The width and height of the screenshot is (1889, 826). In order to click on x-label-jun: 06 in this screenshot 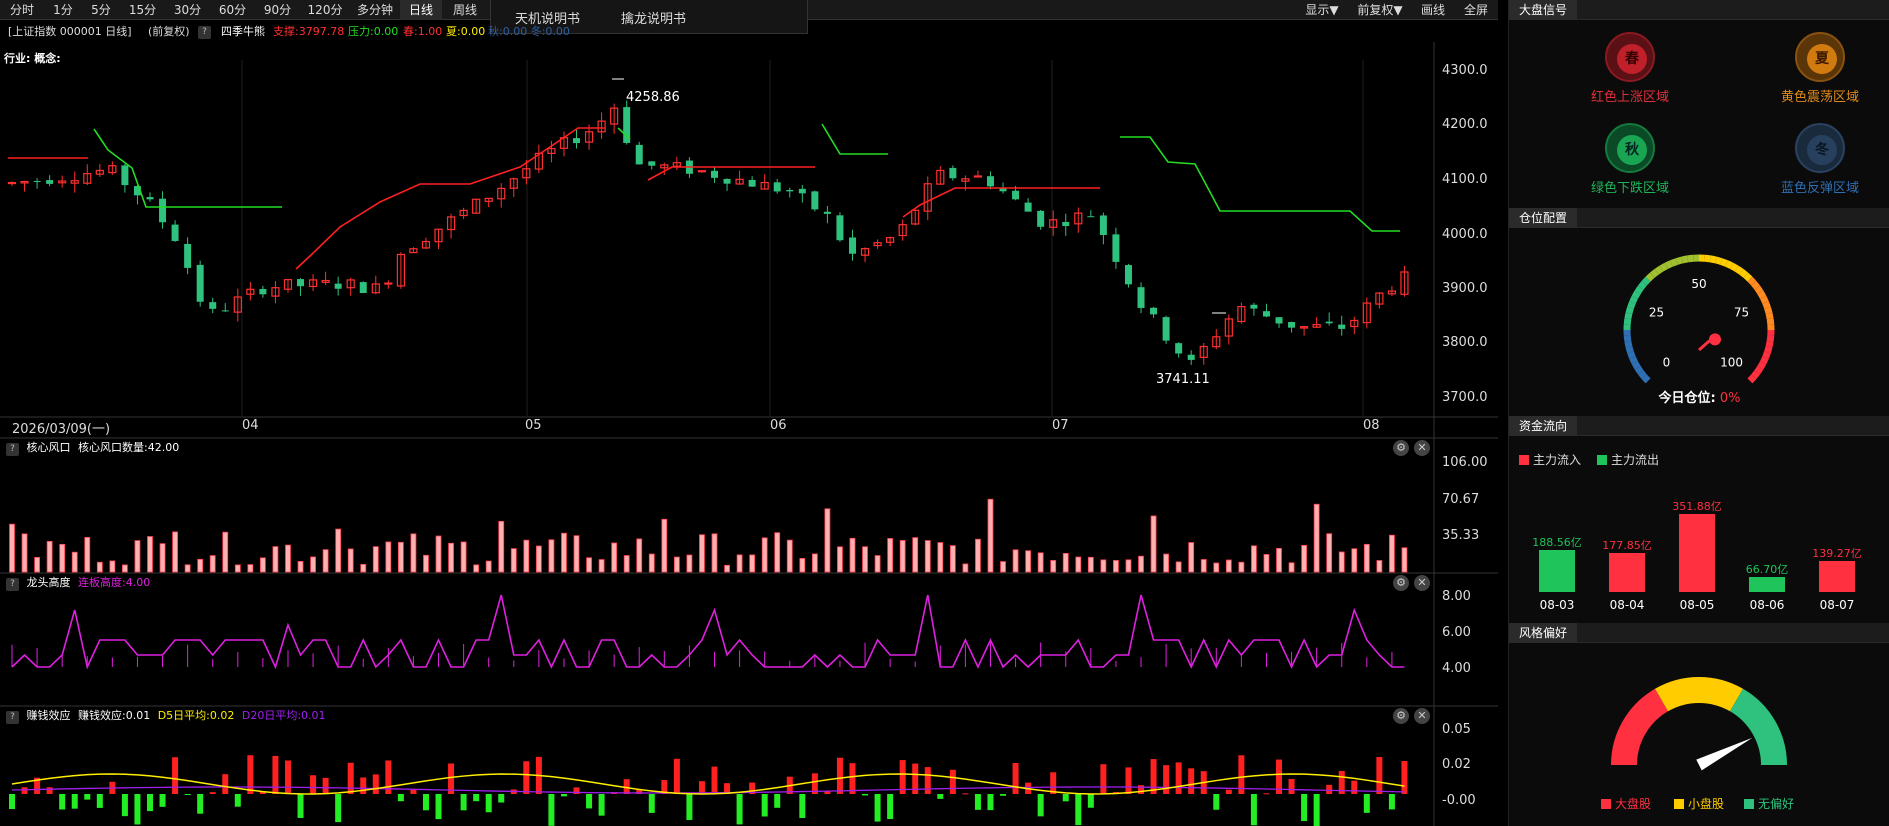, I will do `click(778, 425)`.